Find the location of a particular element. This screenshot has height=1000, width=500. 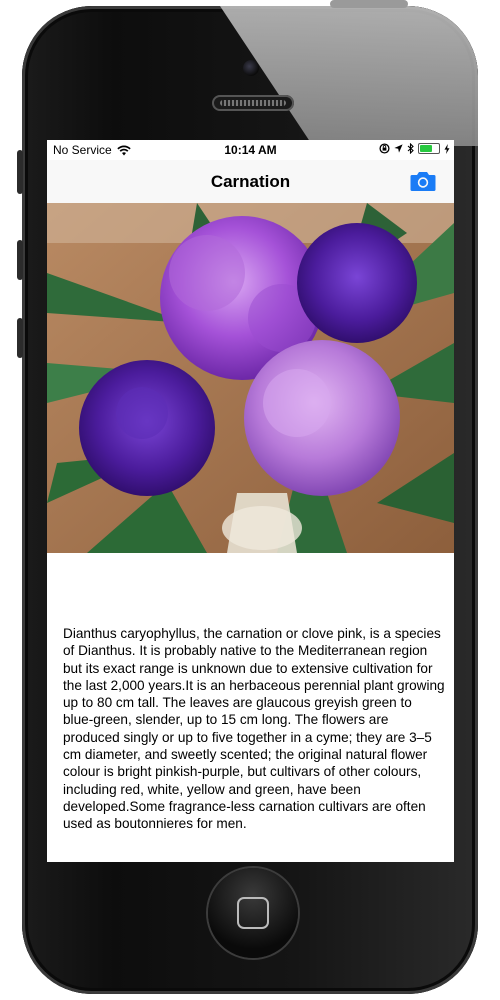

volume-down-button is located at coordinates (20, 338).